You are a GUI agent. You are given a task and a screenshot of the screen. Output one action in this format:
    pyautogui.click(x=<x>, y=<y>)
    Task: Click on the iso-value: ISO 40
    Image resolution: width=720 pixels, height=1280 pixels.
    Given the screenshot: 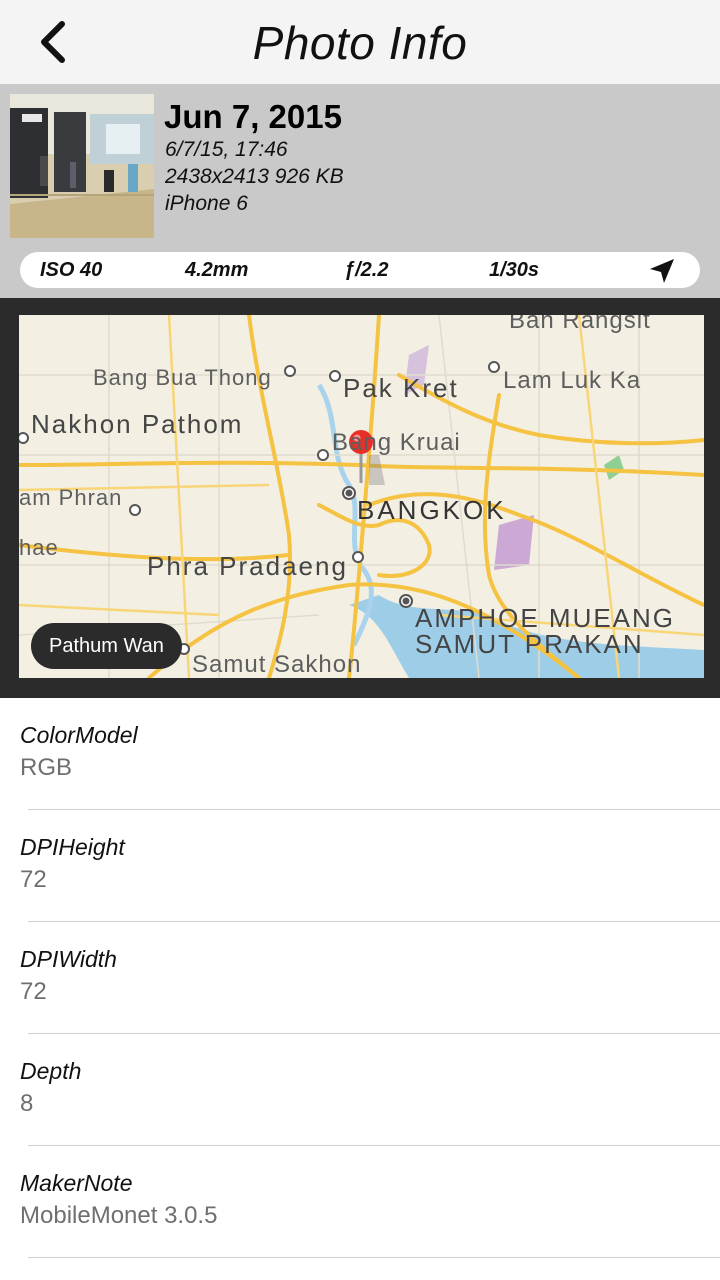 What is the action you would take?
    pyautogui.click(x=71, y=270)
    